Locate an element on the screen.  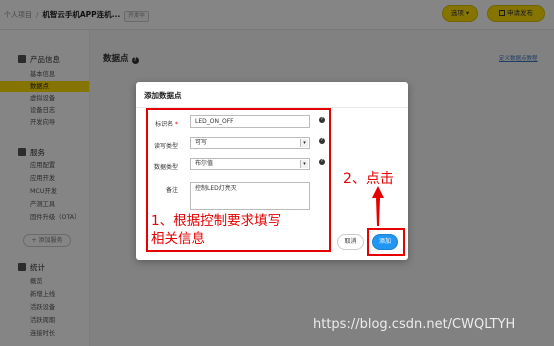
dialog-title: 添加数据点 is located at coordinates (163, 95).